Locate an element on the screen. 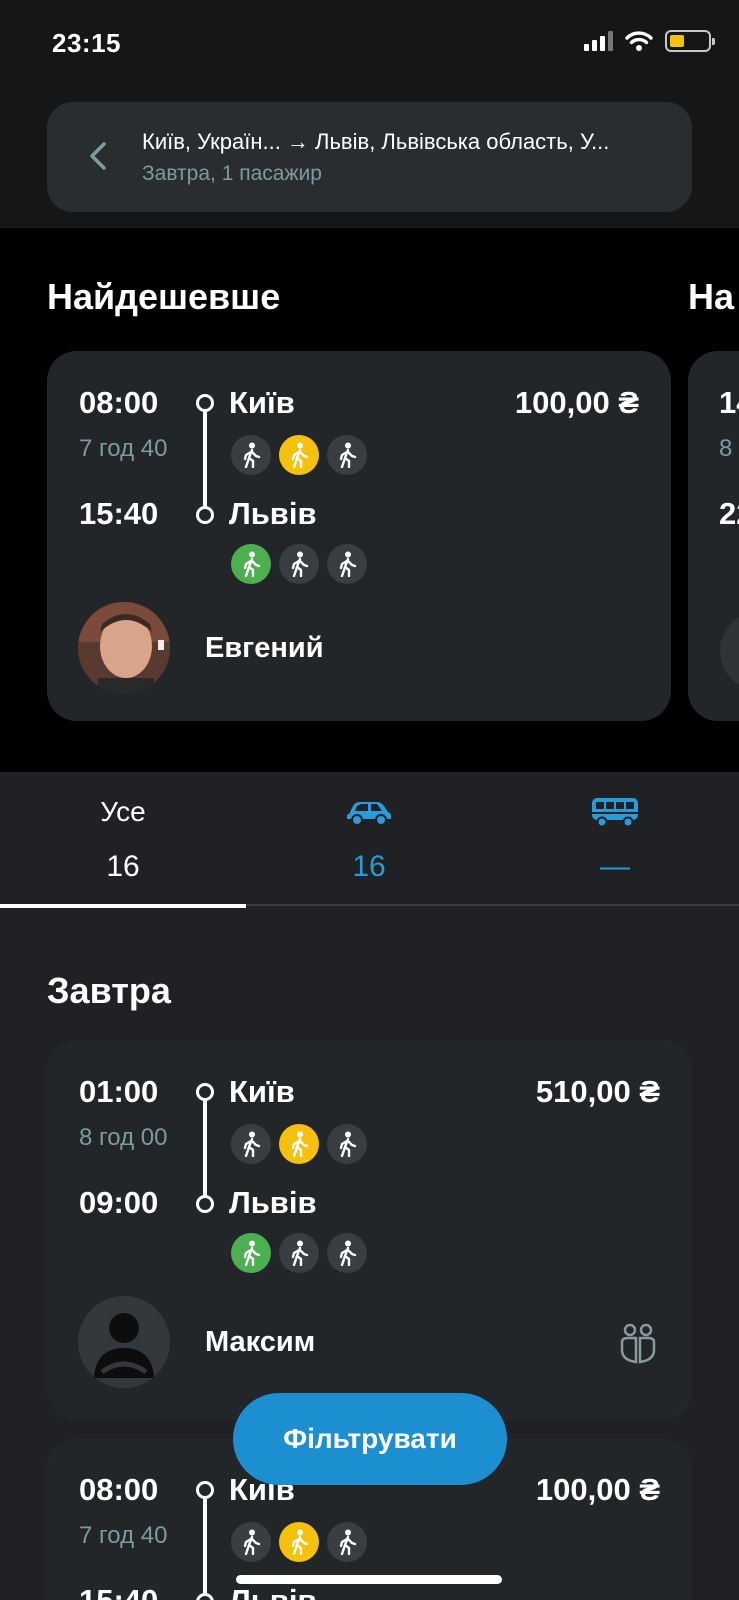 The width and height of the screenshot is (739, 1600). section-title-next: На is located at coordinates (711, 296).